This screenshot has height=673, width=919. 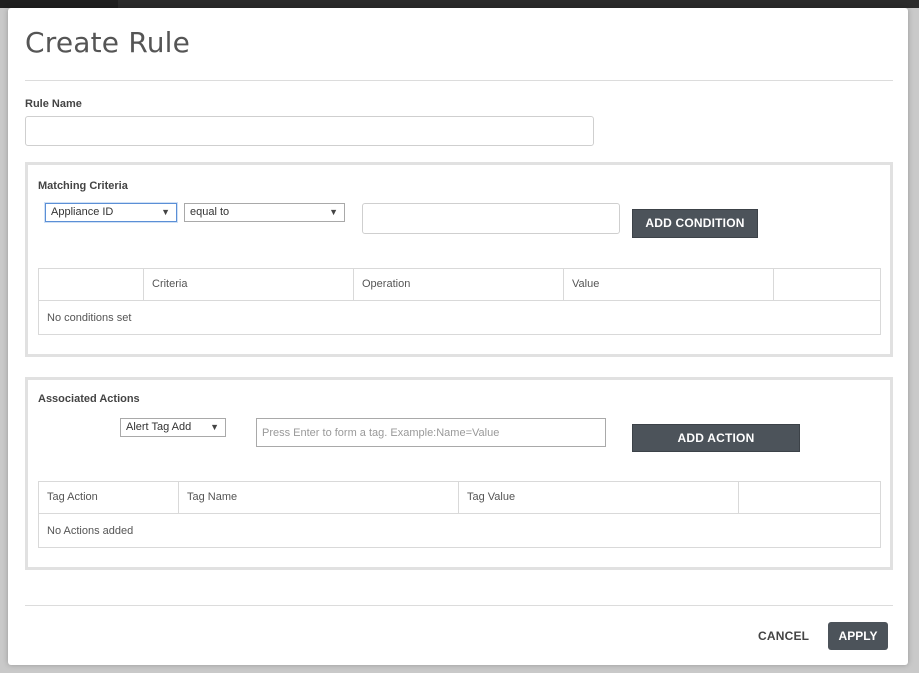 I want to click on conditions-empty-message: No conditions set, so click(x=89, y=318).